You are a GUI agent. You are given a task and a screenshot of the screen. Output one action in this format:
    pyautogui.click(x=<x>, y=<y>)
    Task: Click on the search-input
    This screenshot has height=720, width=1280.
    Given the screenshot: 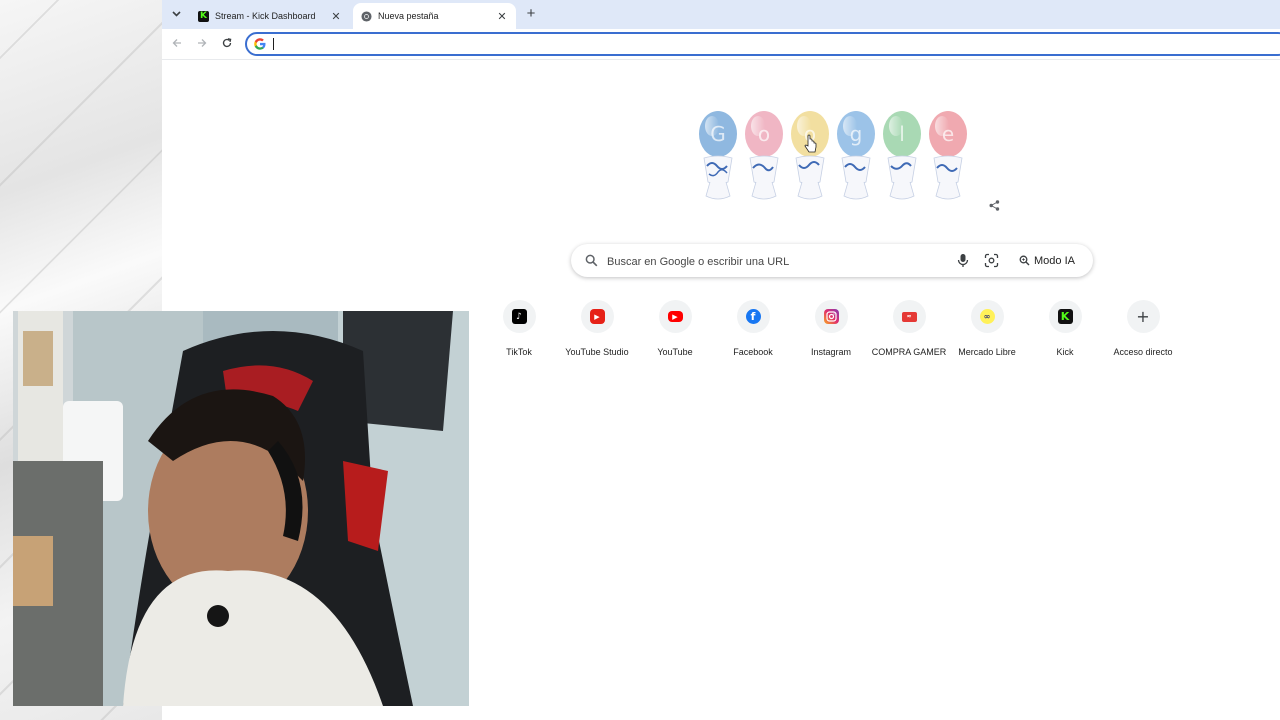 What is the action you would take?
    pyautogui.click(x=772, y=261)
    